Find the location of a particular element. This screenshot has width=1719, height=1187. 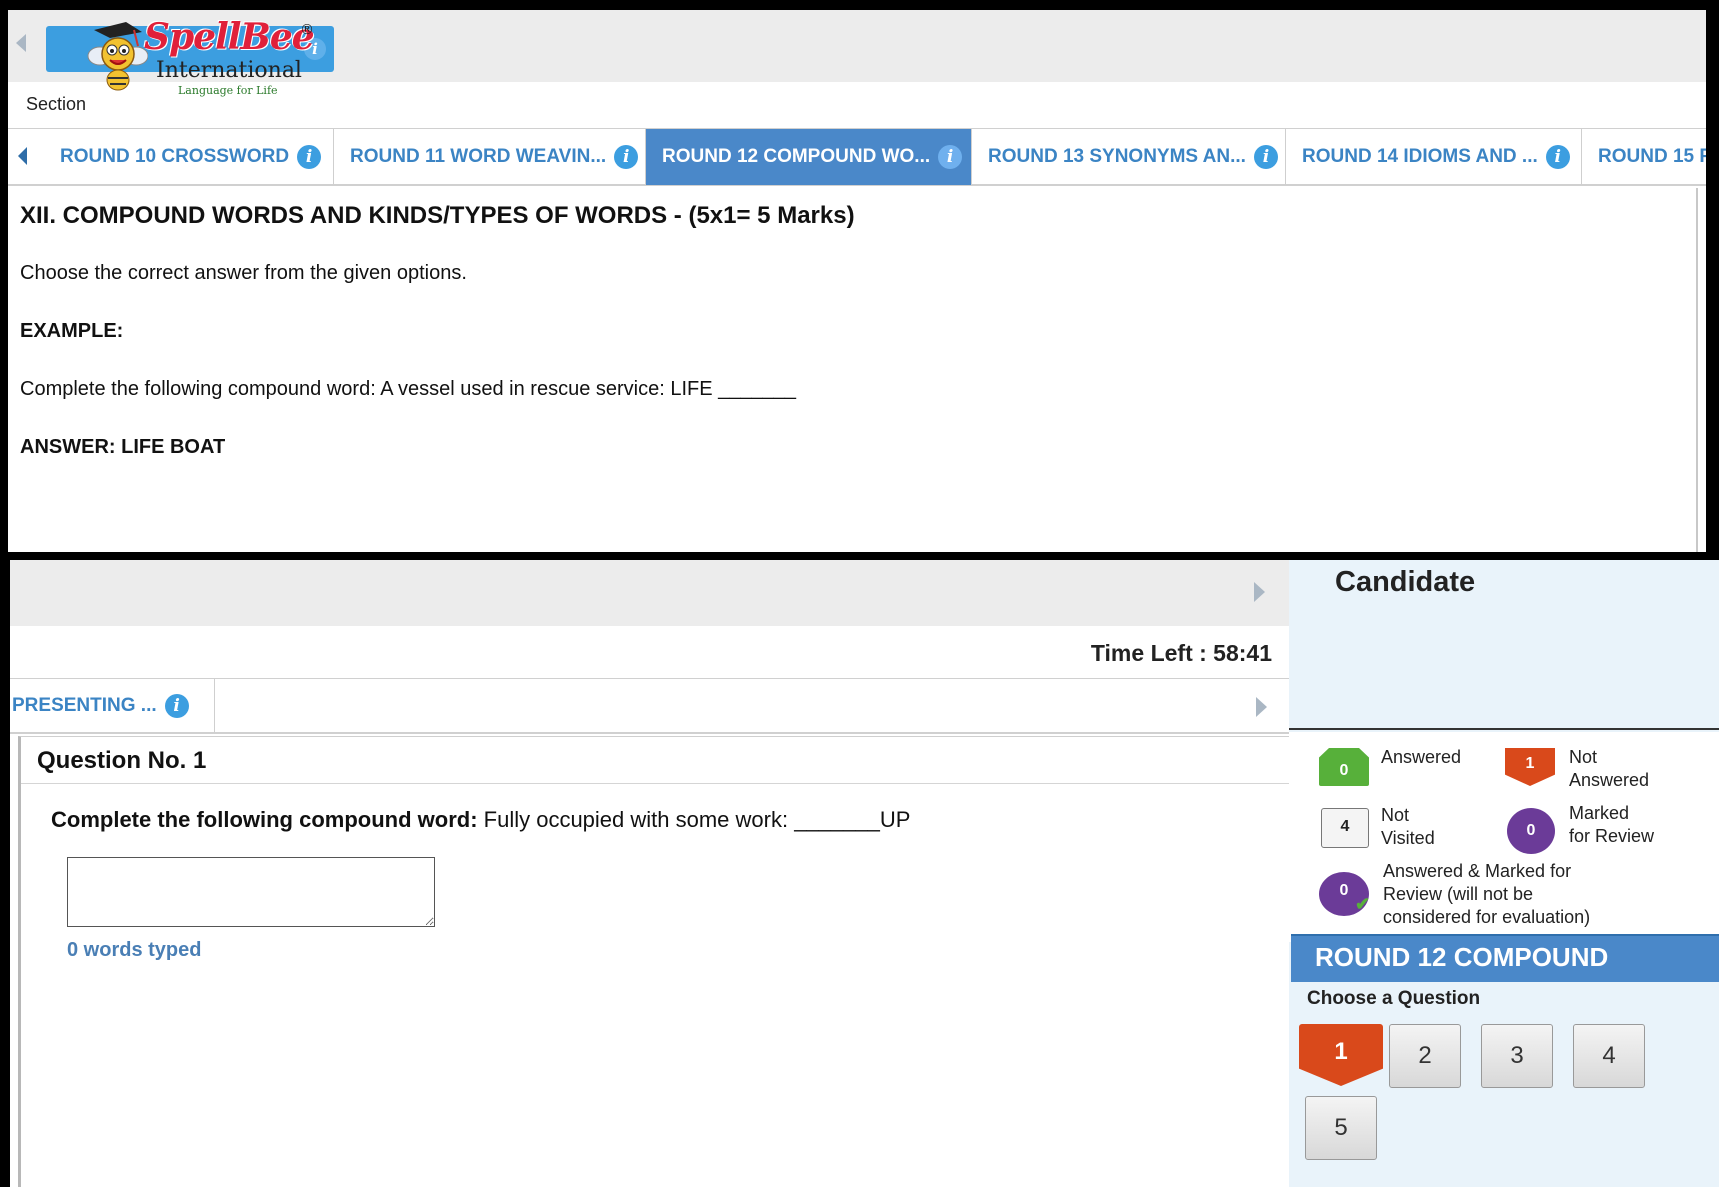

tabs-scroll-left-icon is located at coordinates (22, 156).